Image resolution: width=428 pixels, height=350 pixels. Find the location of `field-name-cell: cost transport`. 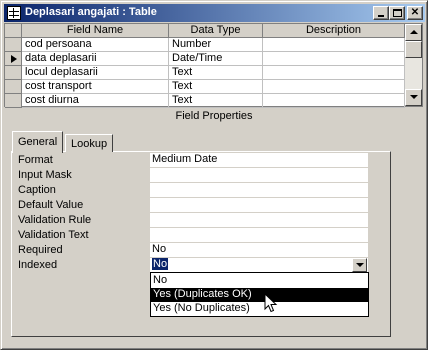

field-name-cell: cost transport is located at coordinates (95, 87).